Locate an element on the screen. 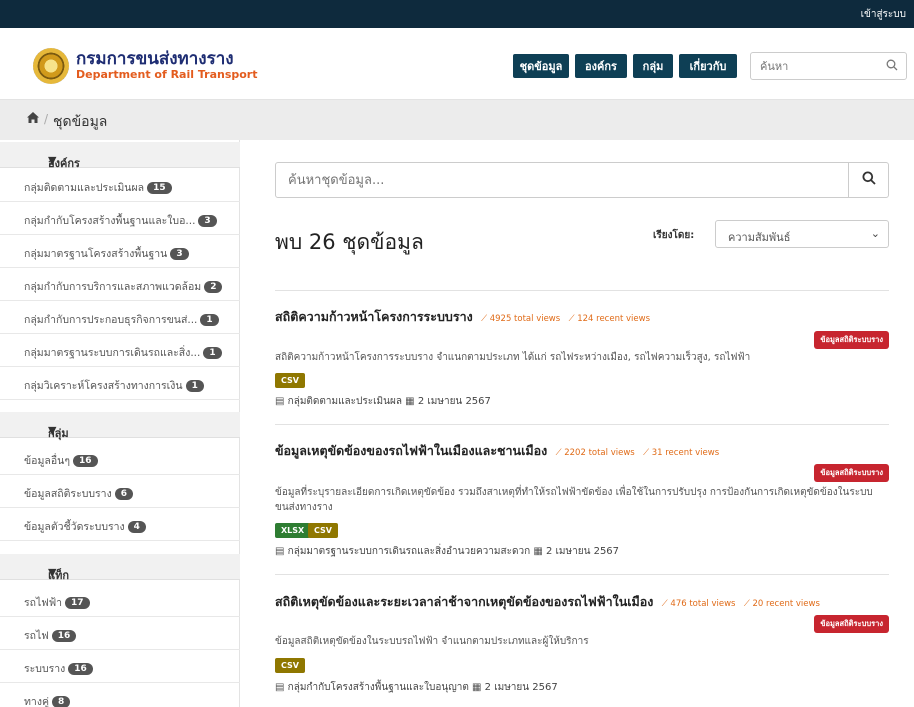 Image resolution: width=914 pixels, height=707 pixels. recent-views: ⟋ 31 recent views is located at coordinates (681, 453).